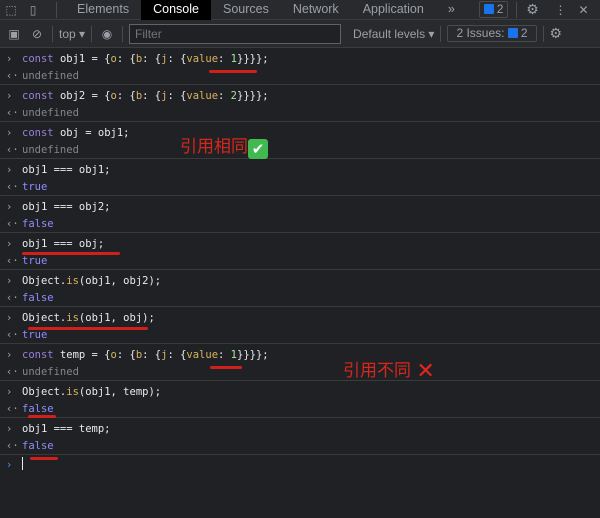 The image size is (600, 518). Describe the element at coordinates (94, 133) in the screenshot. I see `code-token: obj = obj1;` at that location.